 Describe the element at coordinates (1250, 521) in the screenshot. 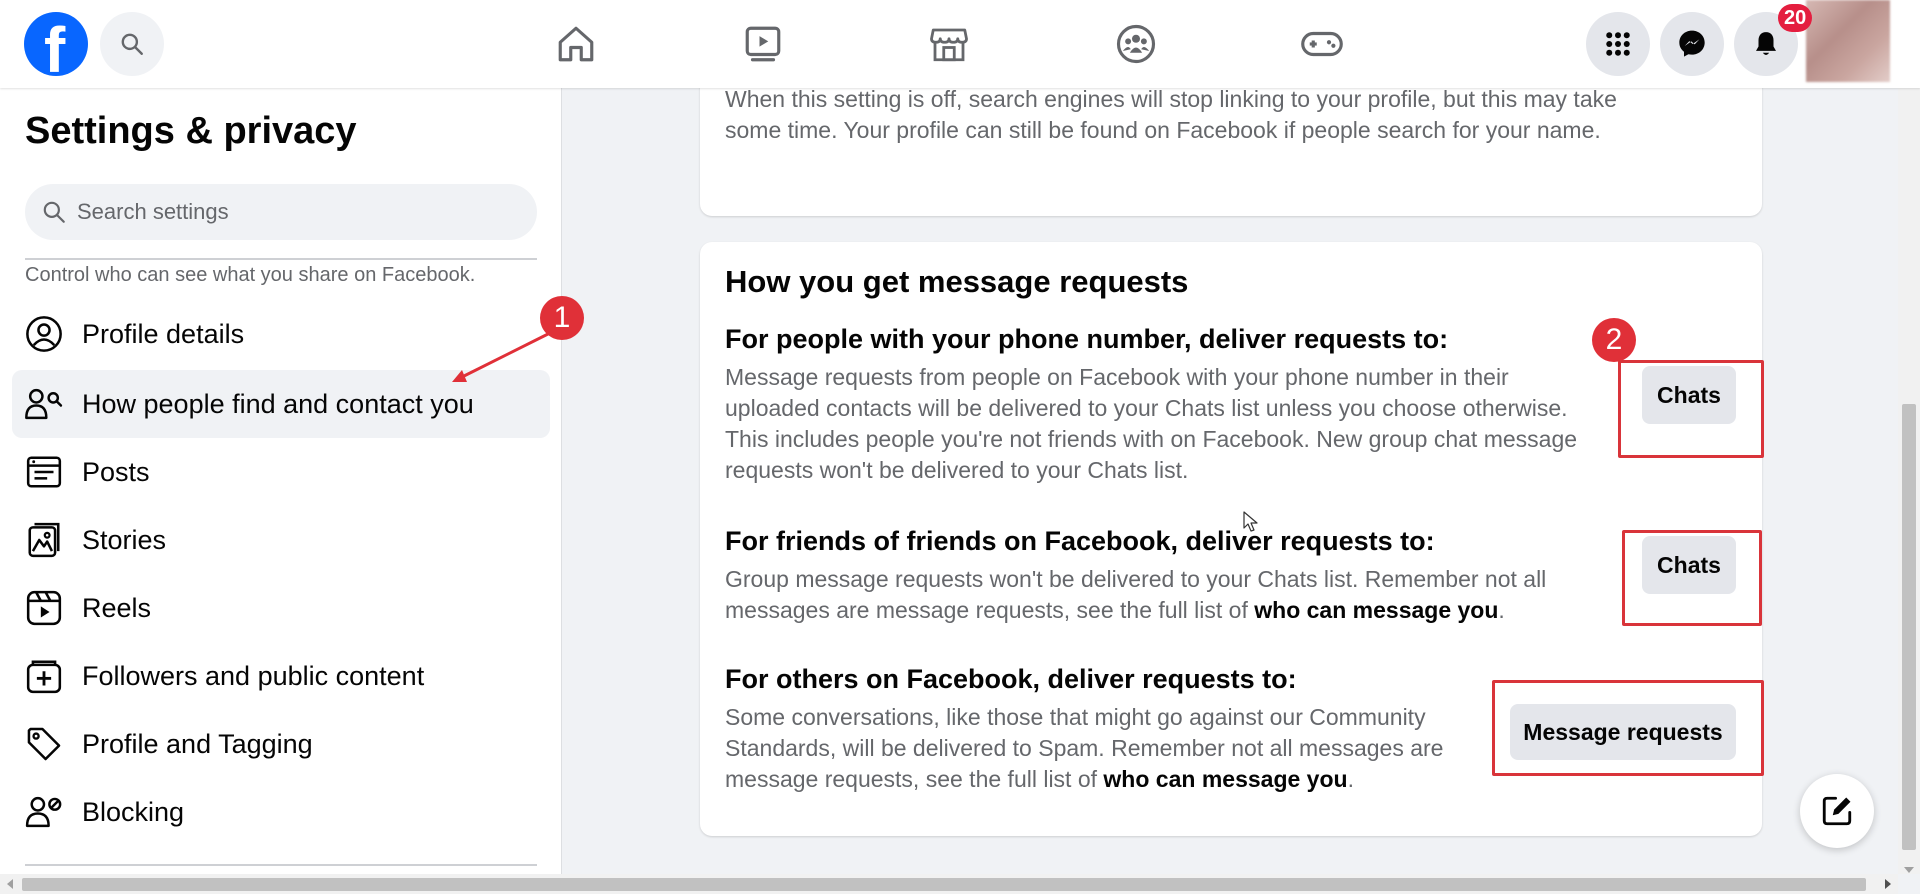

I see `mouse-cursor-icon` at that location.